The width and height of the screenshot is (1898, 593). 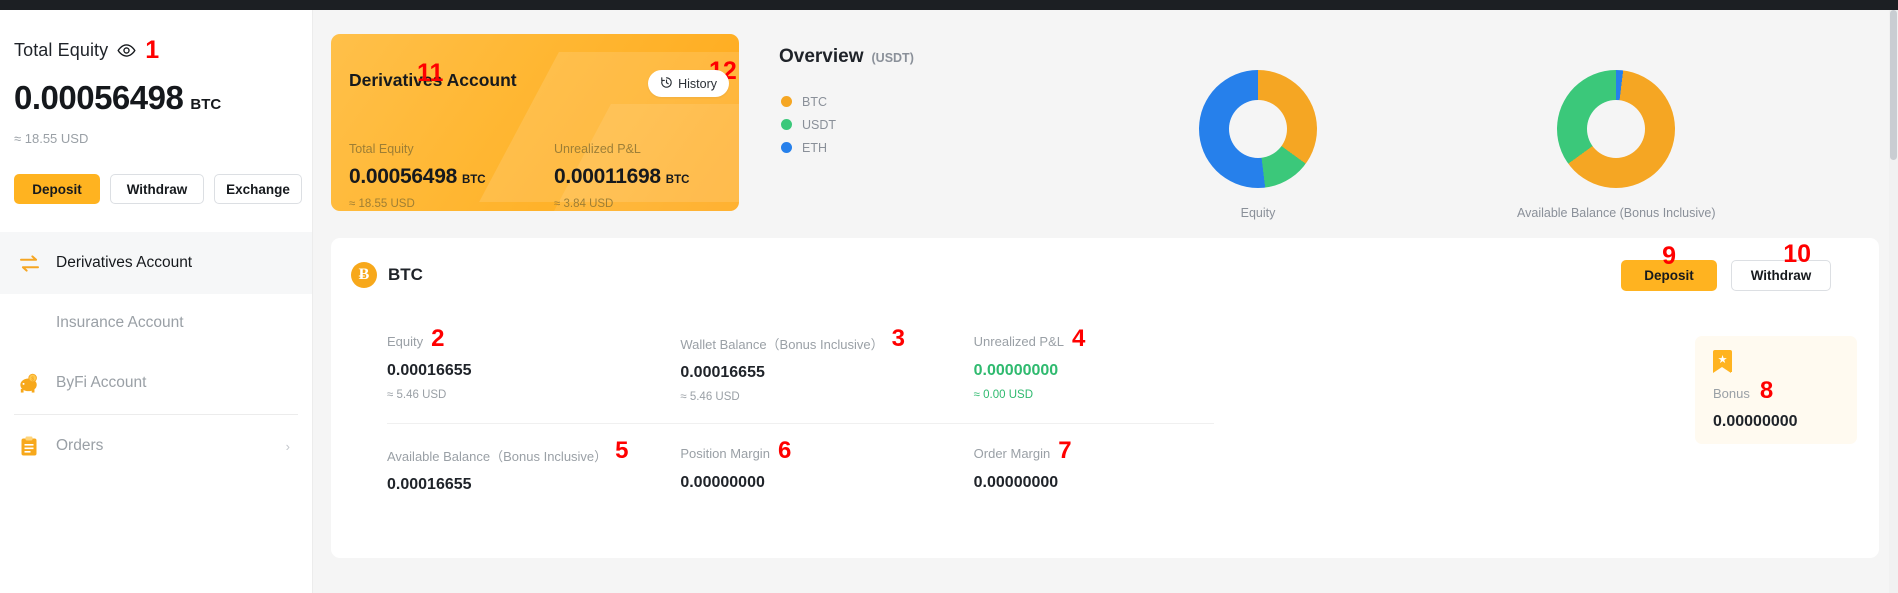 I want to click on stat-value: 0.00011698, so click(x=607, y=176).